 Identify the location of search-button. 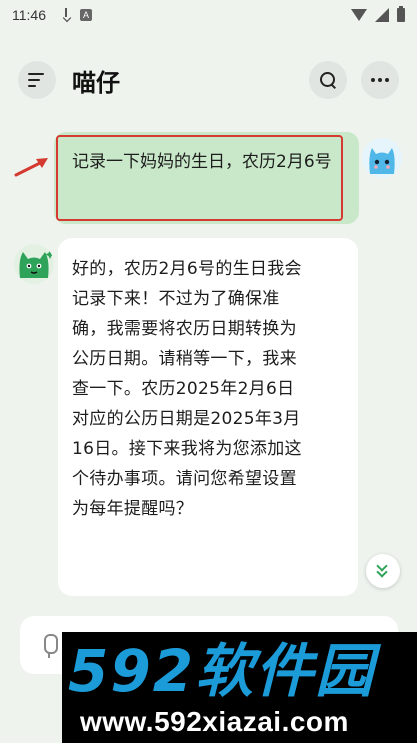
(328, 80).